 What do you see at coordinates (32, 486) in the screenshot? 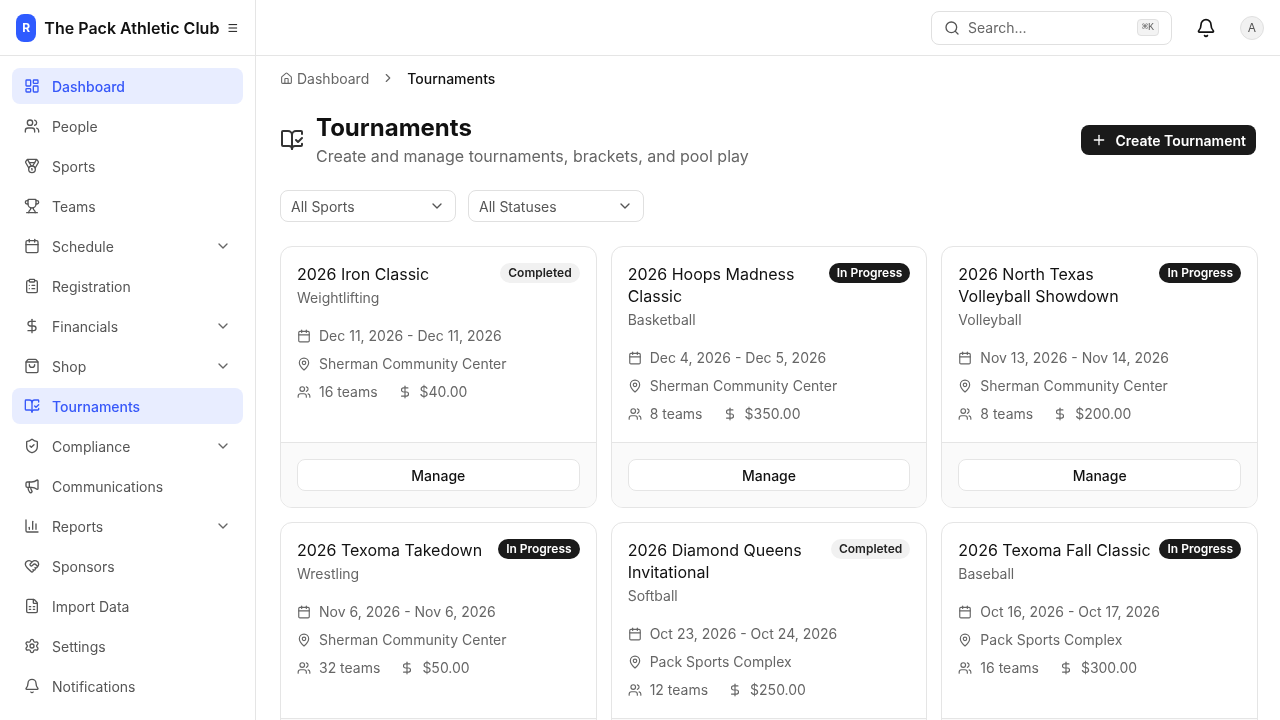
I see `megaphone-icon` at bounding box center [32, 486].